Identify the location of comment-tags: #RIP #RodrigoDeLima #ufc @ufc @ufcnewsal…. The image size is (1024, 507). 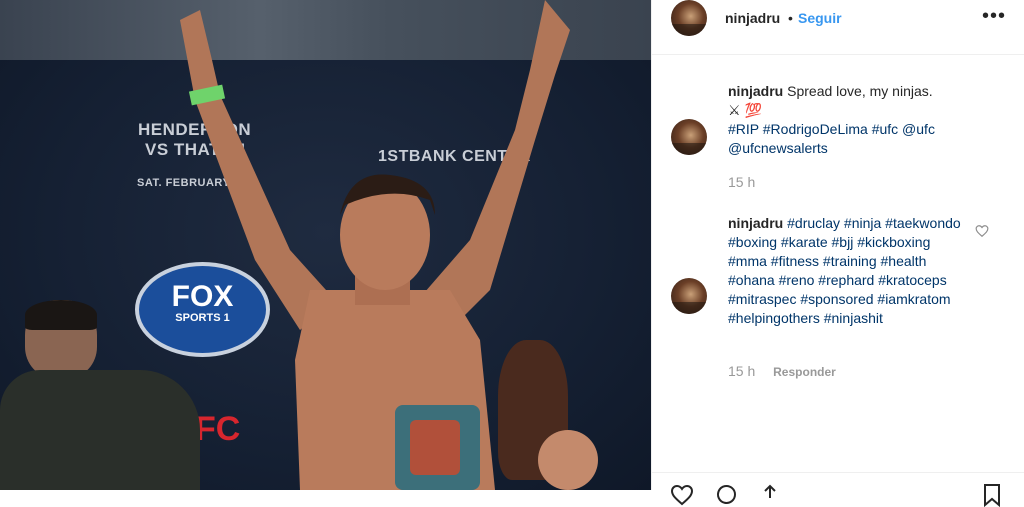
(831, 138).